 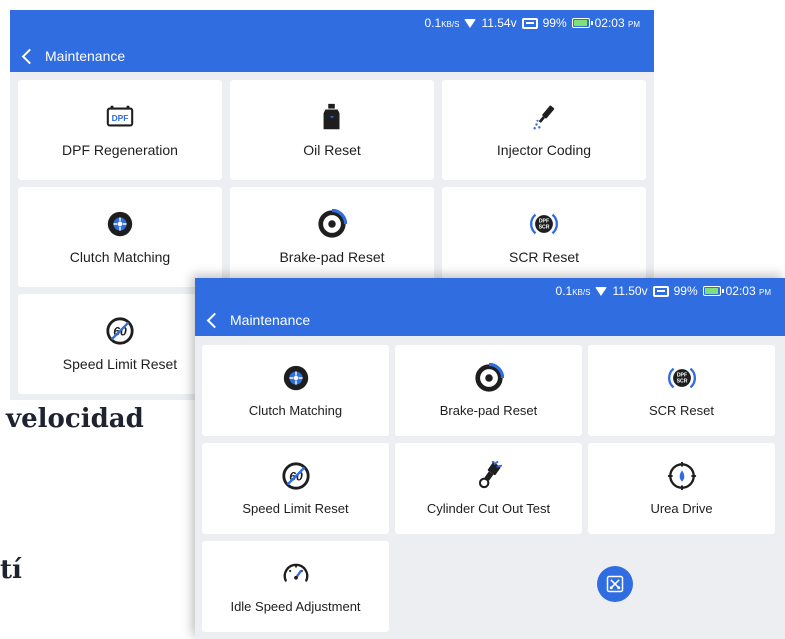 I want to click on gauge-icon, so click(x=295, y=572).